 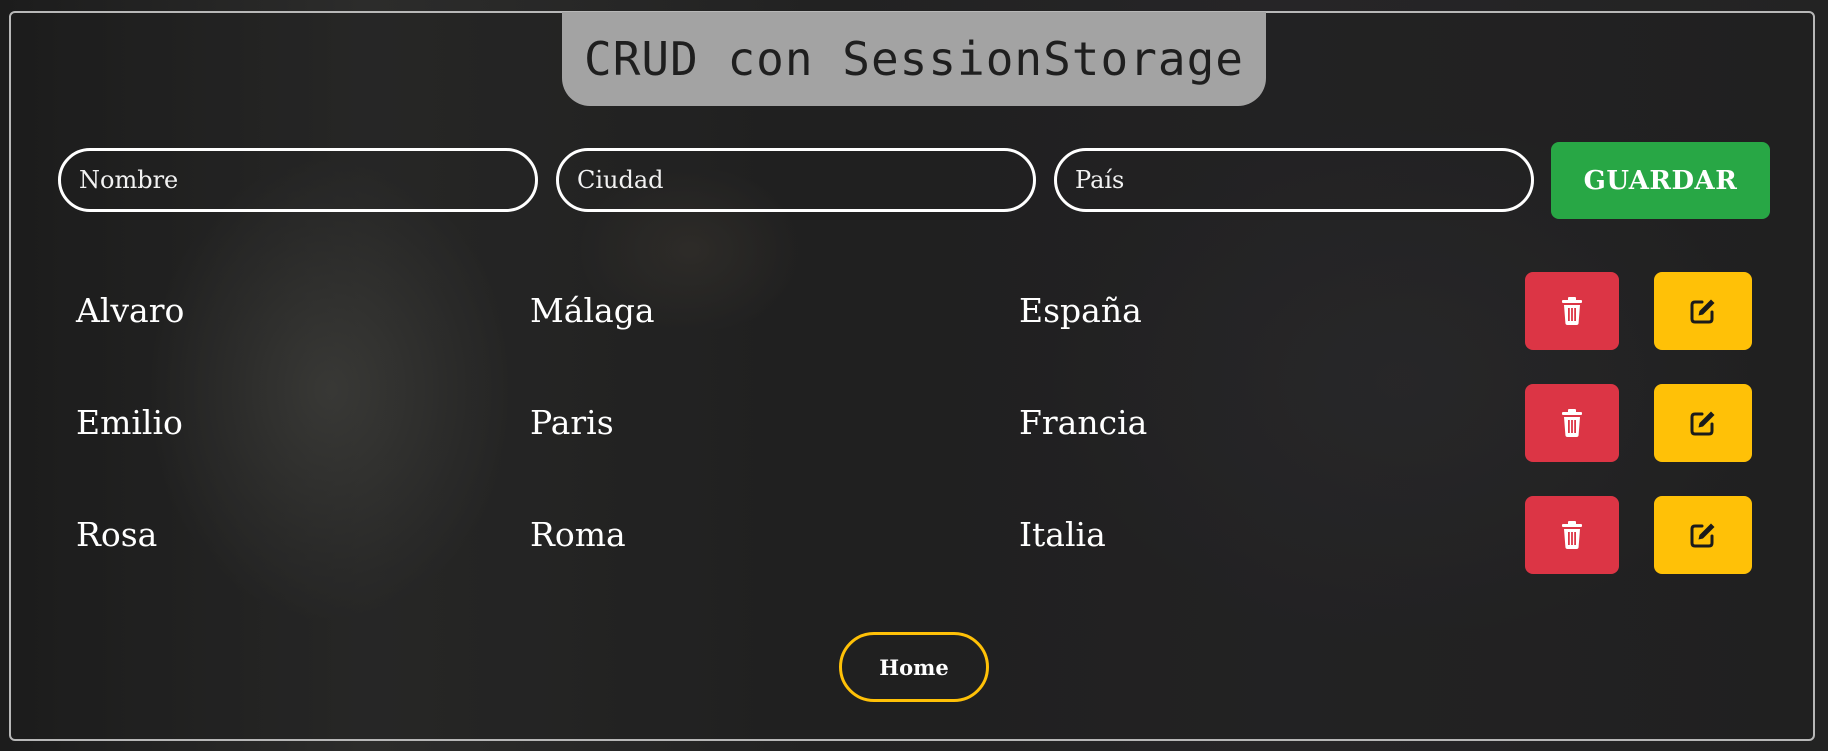 I want to click on pais-input, so click(x=1294, y=180).